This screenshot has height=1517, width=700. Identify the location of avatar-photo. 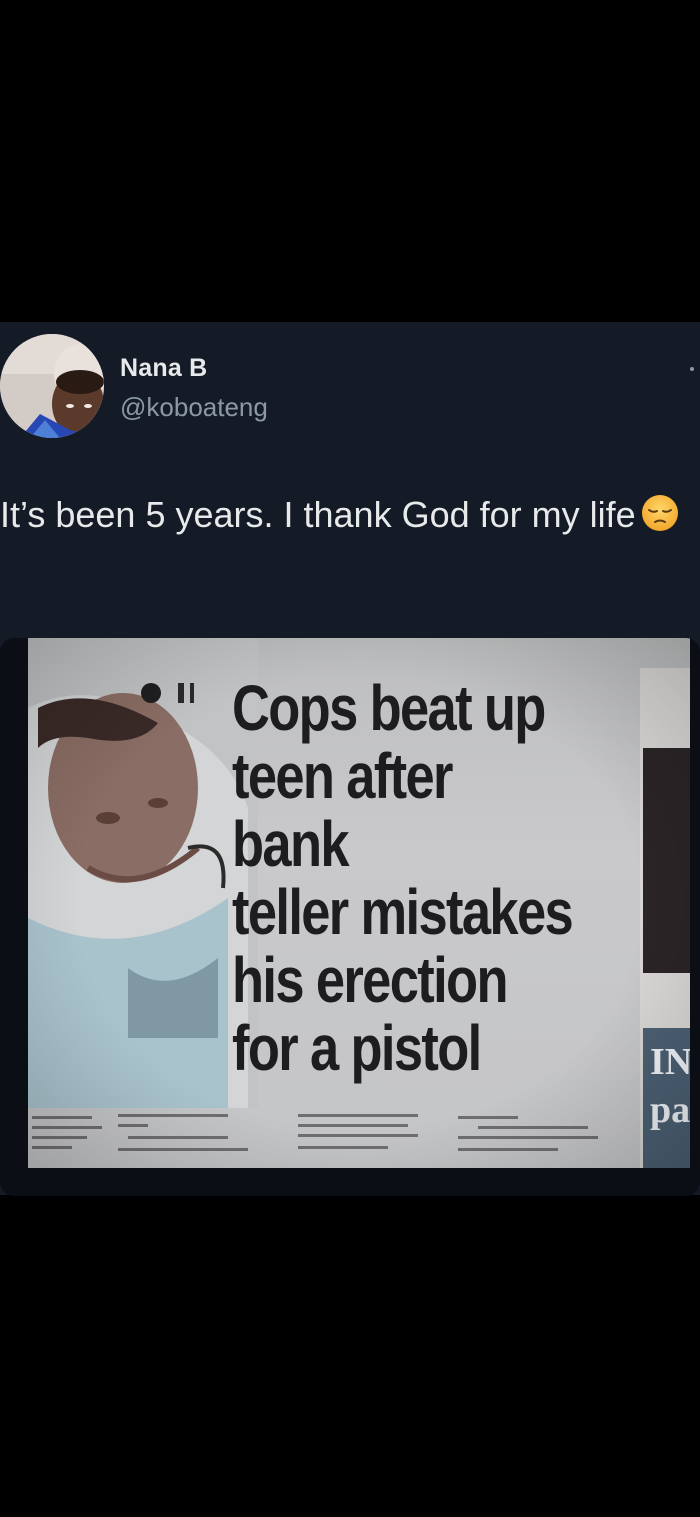
(52, 386).